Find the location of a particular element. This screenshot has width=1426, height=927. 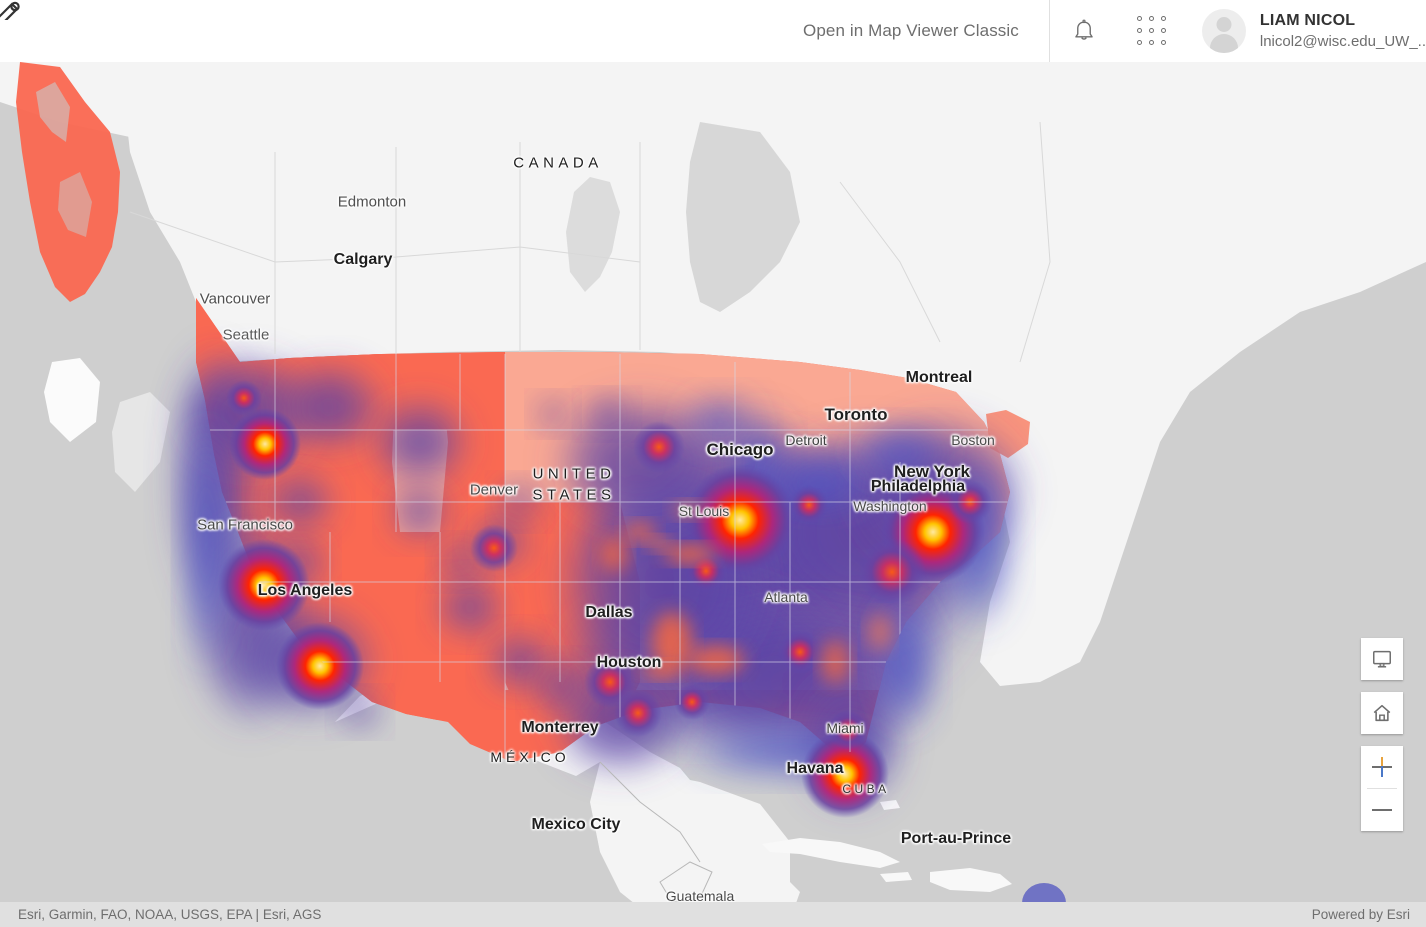

zoom-in-button is located at coordinates (1382, 767).